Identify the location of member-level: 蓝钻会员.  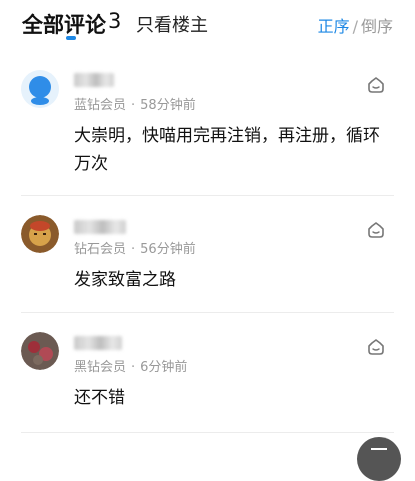
(100, 105).